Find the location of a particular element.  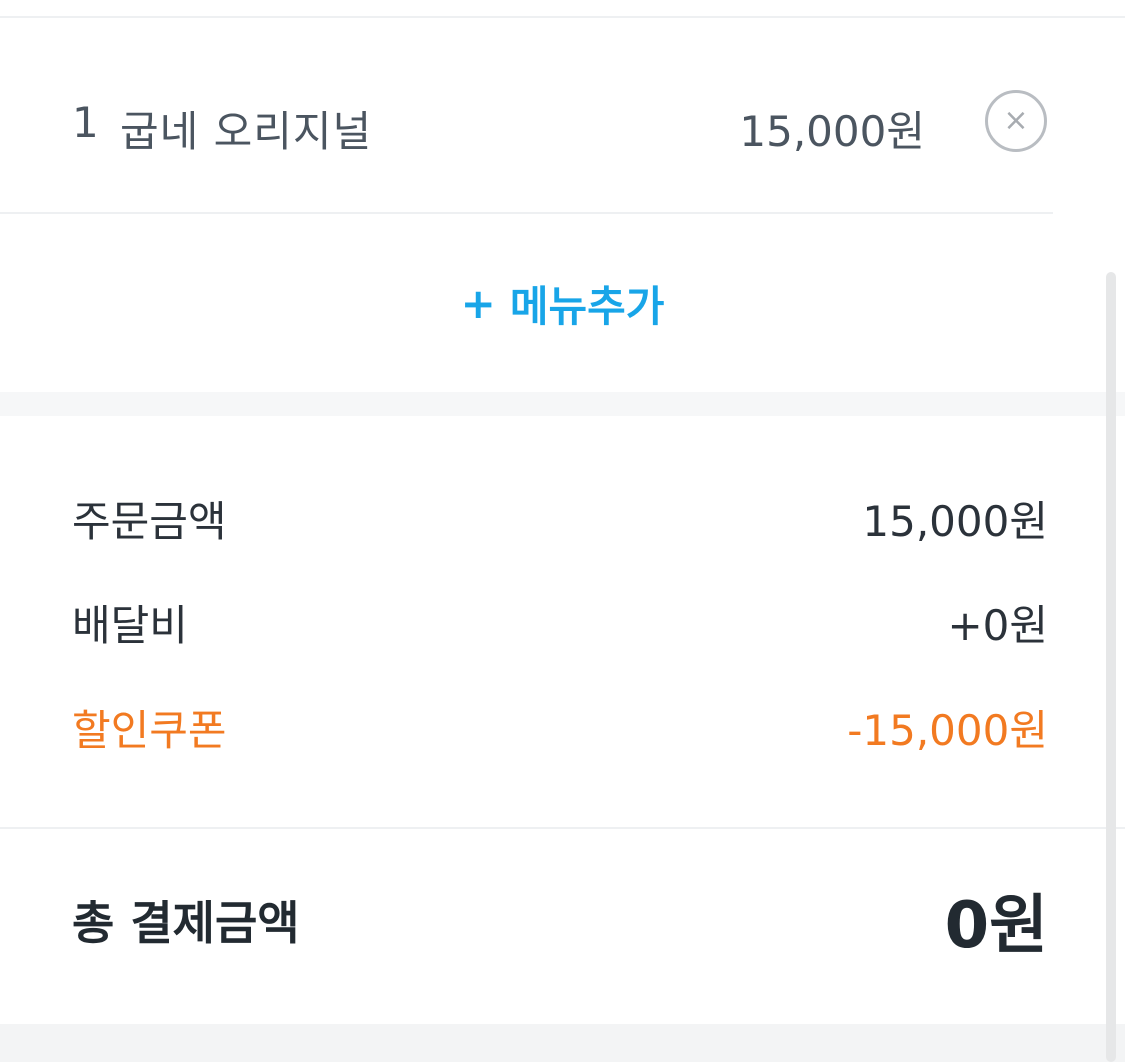

delivery-fee-row: 배달비 +0원 is located at coordinates (560, 622).